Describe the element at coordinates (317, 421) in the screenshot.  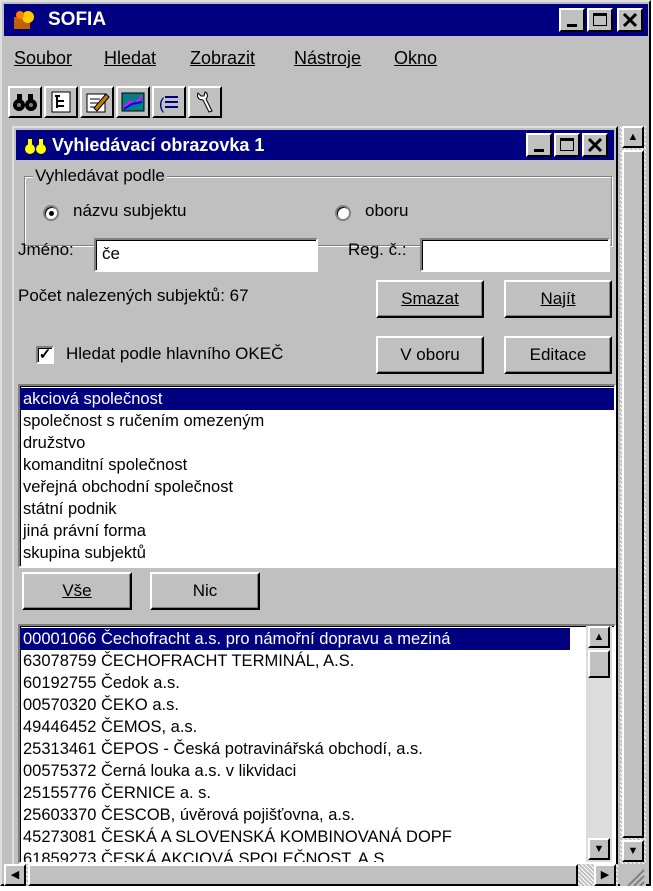
I see `list-item: společnost s ručením omezeným` at that location.